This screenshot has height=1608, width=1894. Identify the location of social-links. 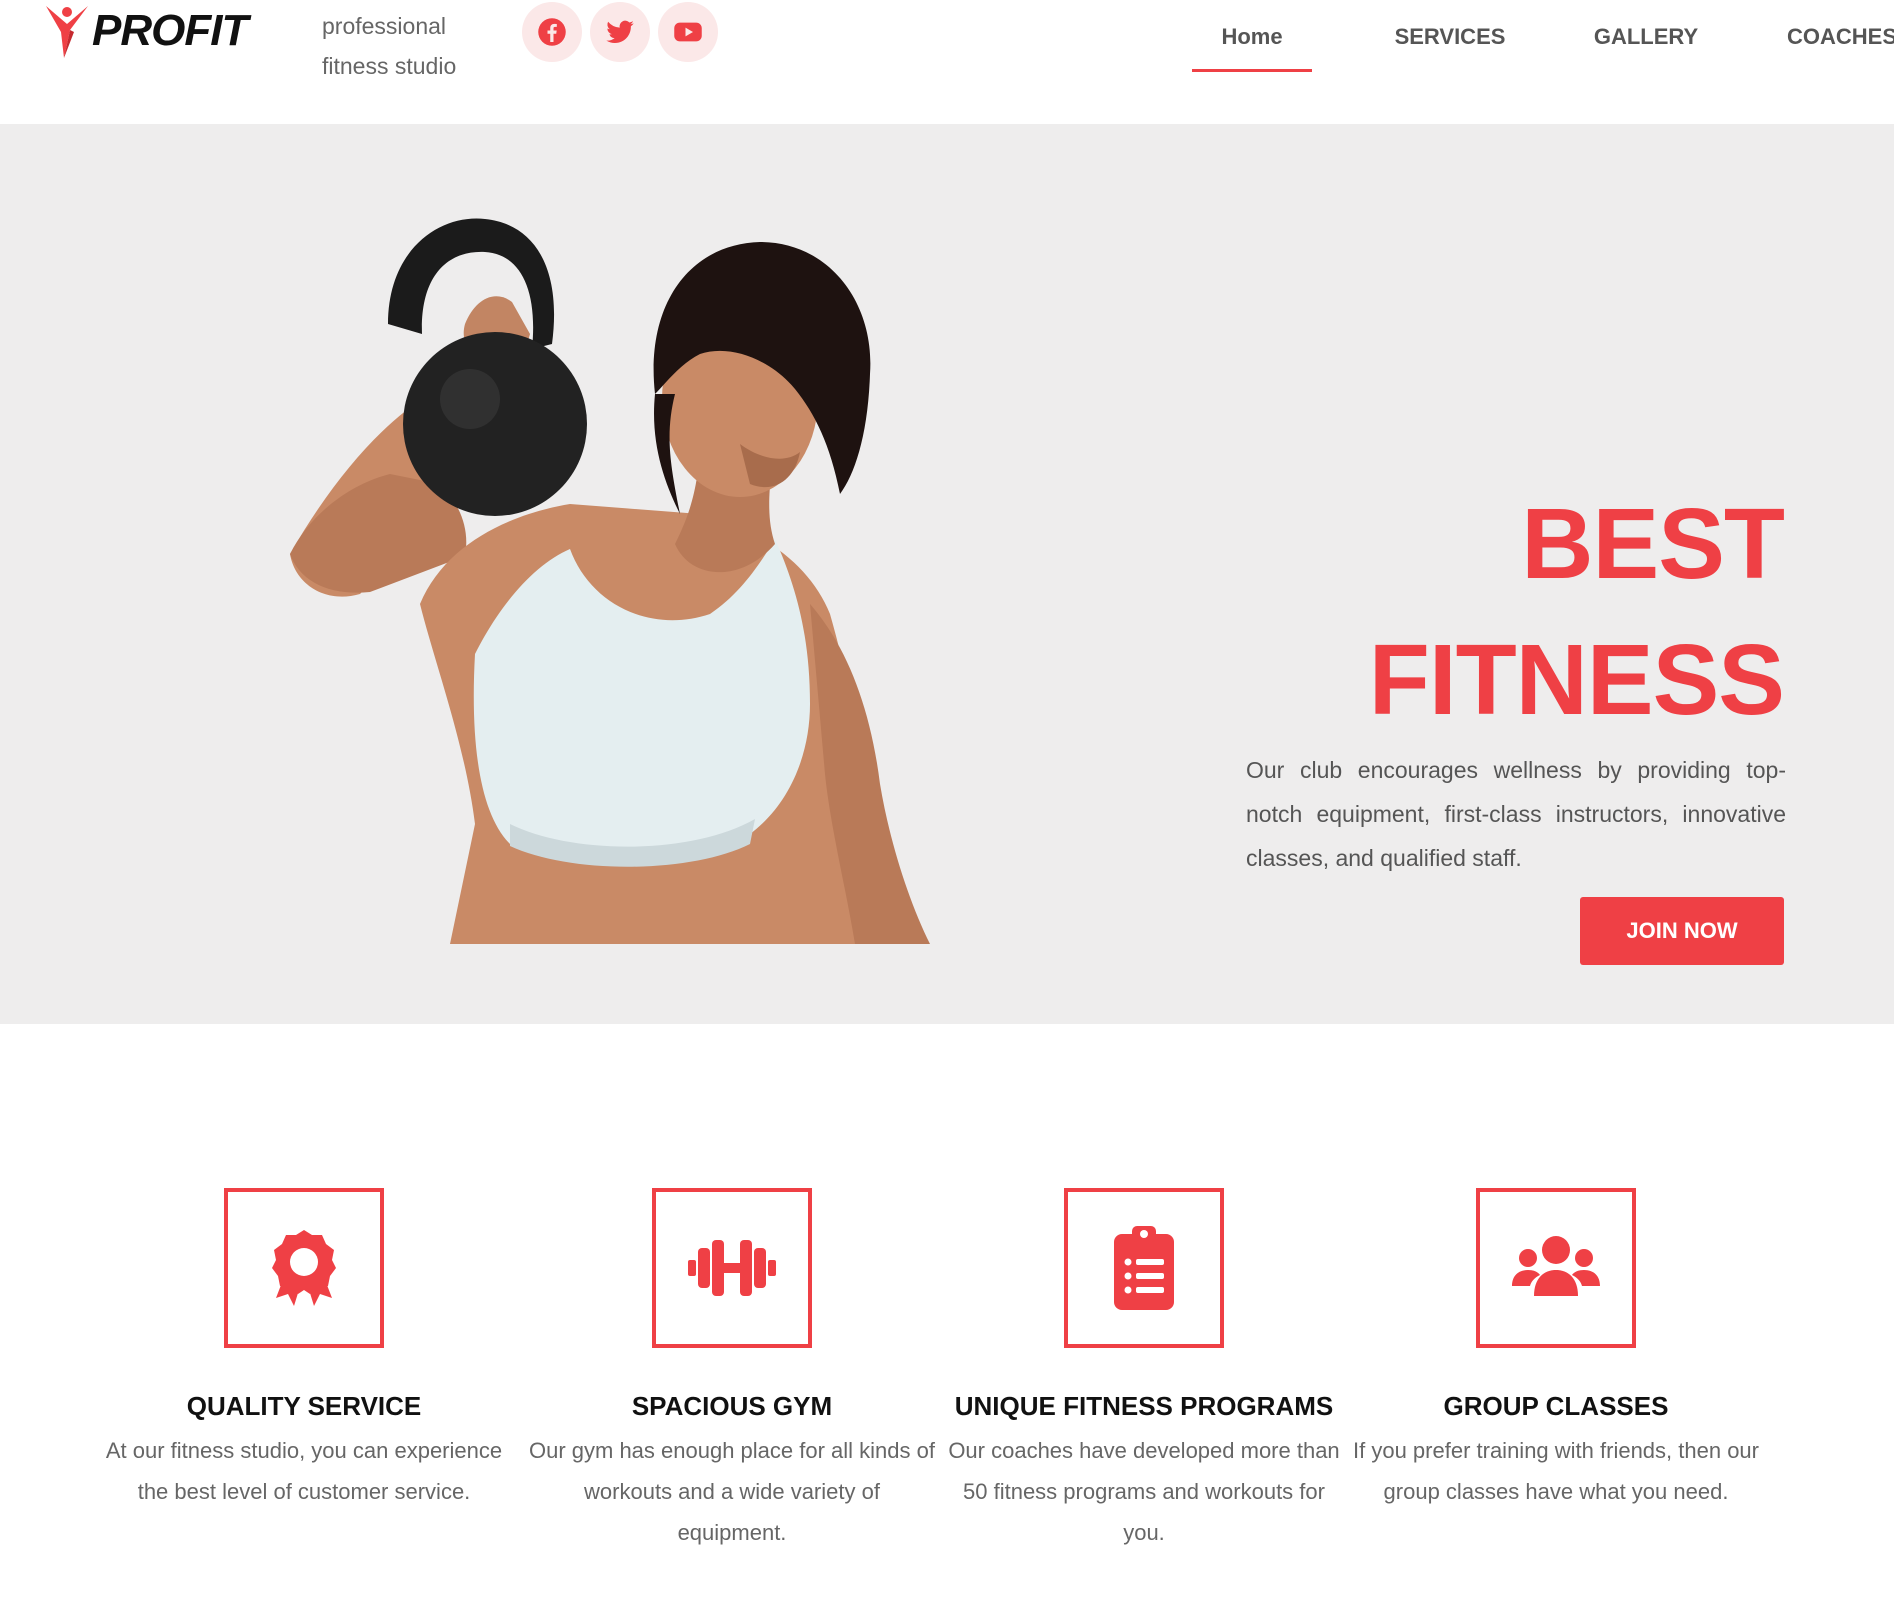
(620, 32).